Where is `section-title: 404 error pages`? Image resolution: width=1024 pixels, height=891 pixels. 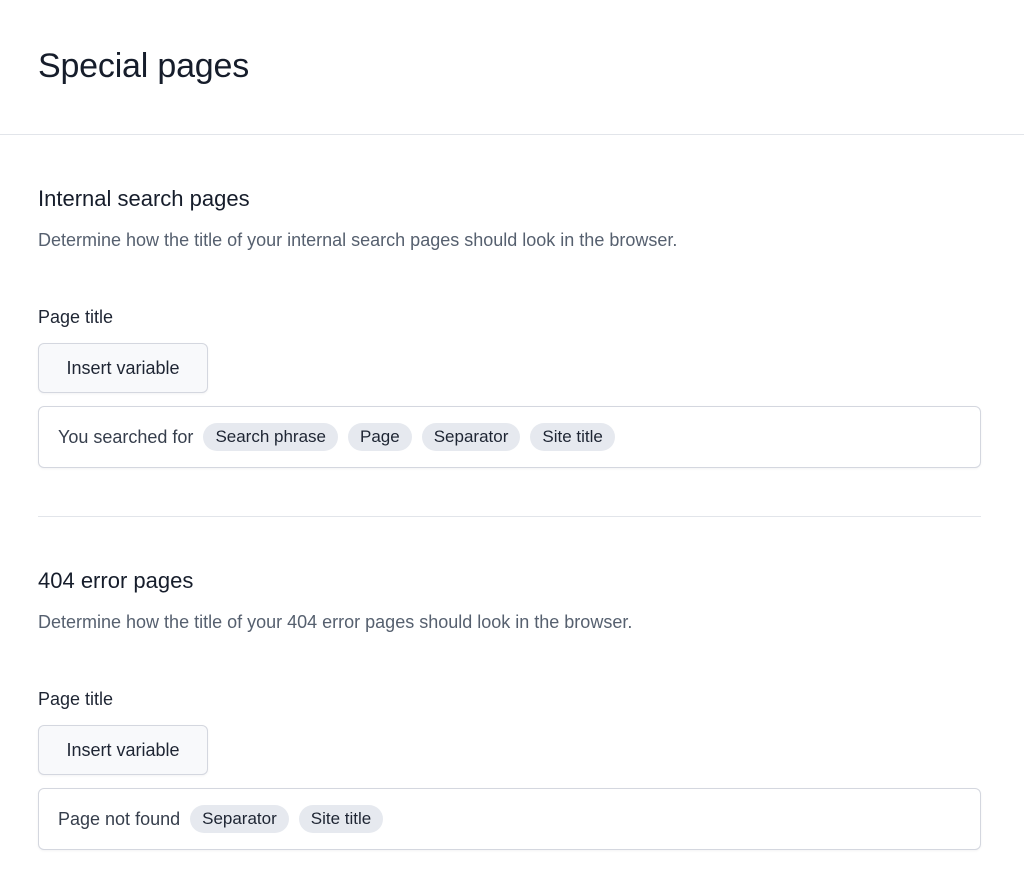 section-title: 404 error pages is located at coordinates (116, 580).